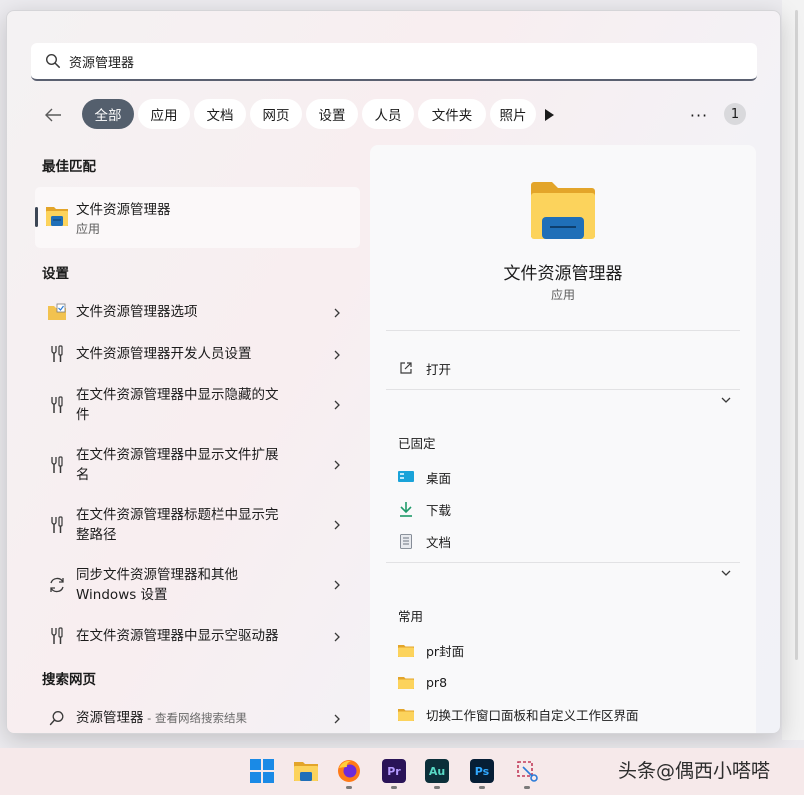 The image size is (804, 795). I want to click on web-search-label: 资源管理器 - 查看网络搜索结果, so click(201, 718).